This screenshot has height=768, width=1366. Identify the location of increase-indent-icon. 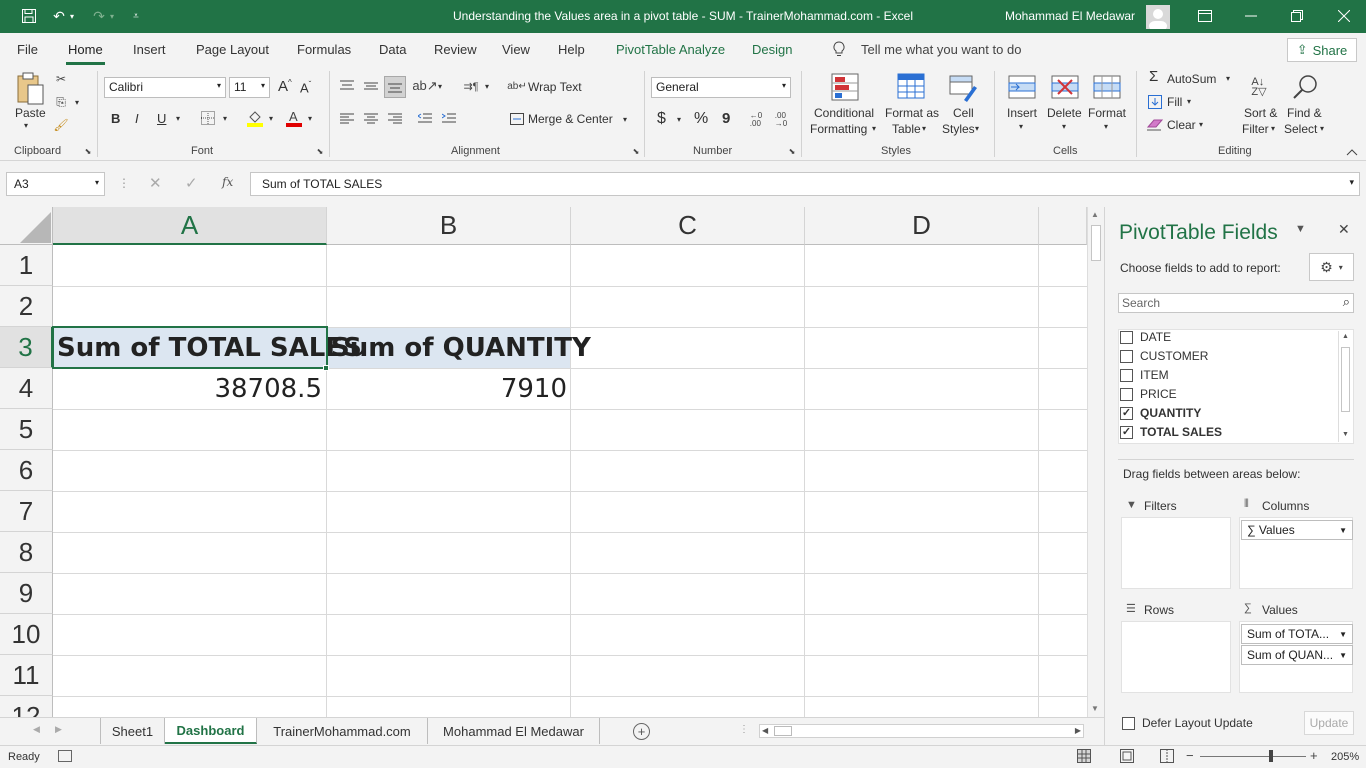
(449, 119).